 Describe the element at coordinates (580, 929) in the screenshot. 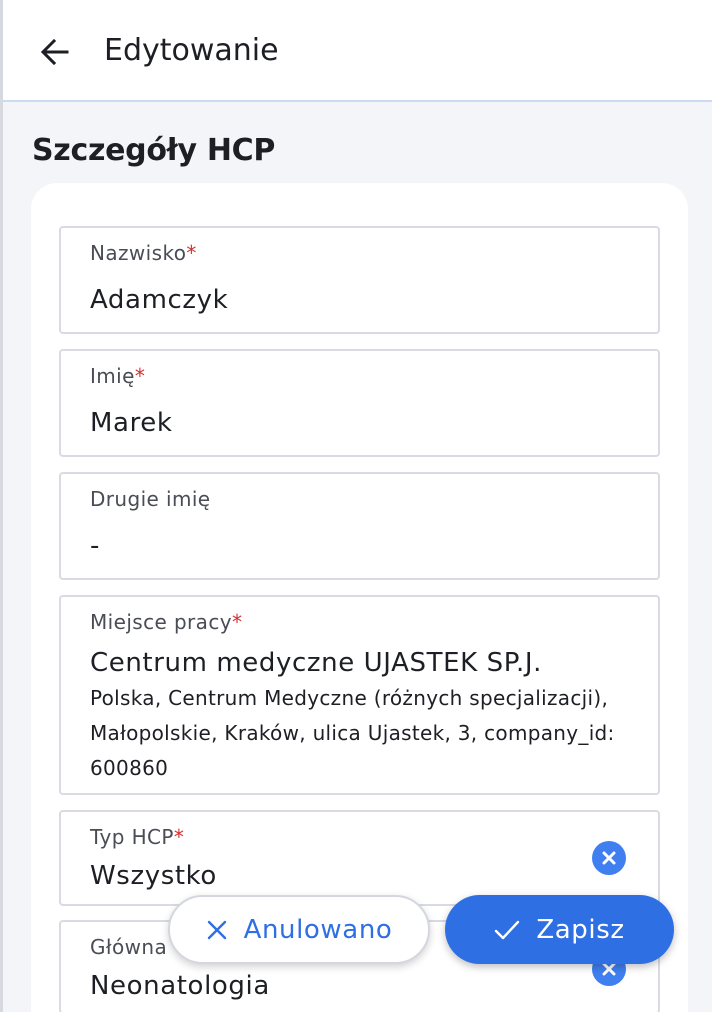

I see `save-label: Zapisz` at that location.